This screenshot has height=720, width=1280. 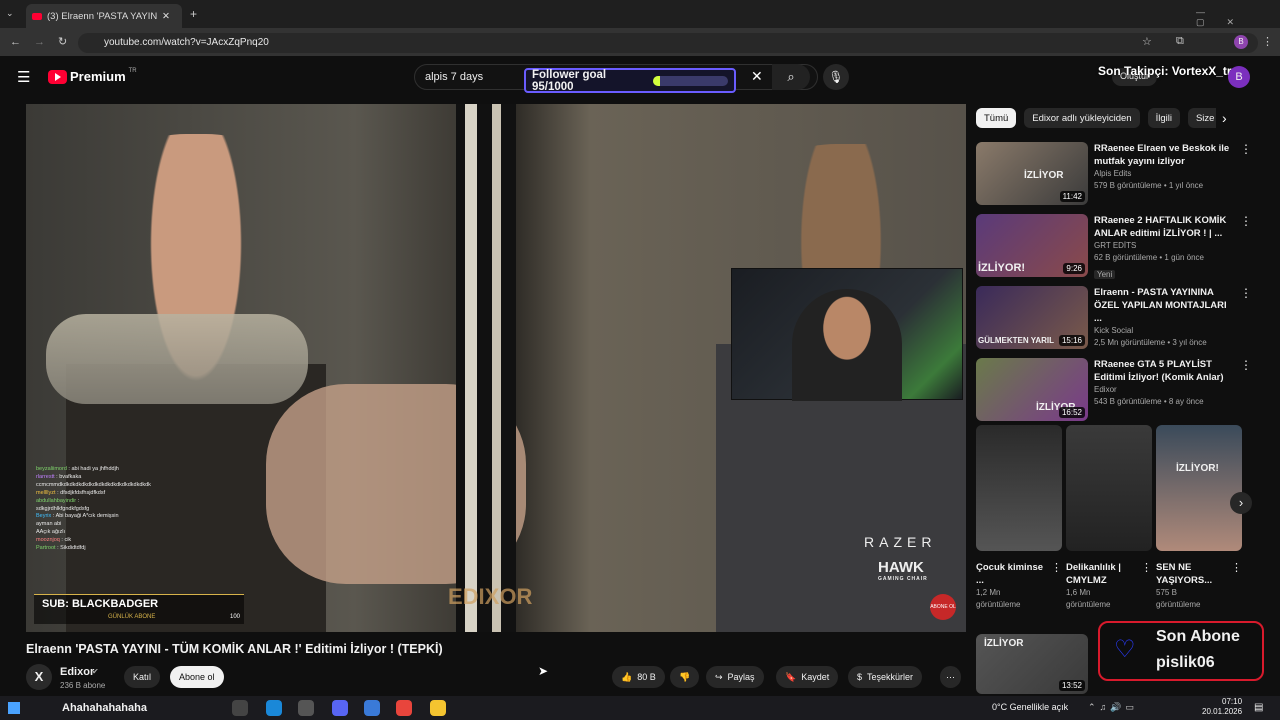 What do you see at coordinates (1267, 41) in the screenshot?
I see `browser-menu-icon: ⋮` at bounding box center [1267, 41].